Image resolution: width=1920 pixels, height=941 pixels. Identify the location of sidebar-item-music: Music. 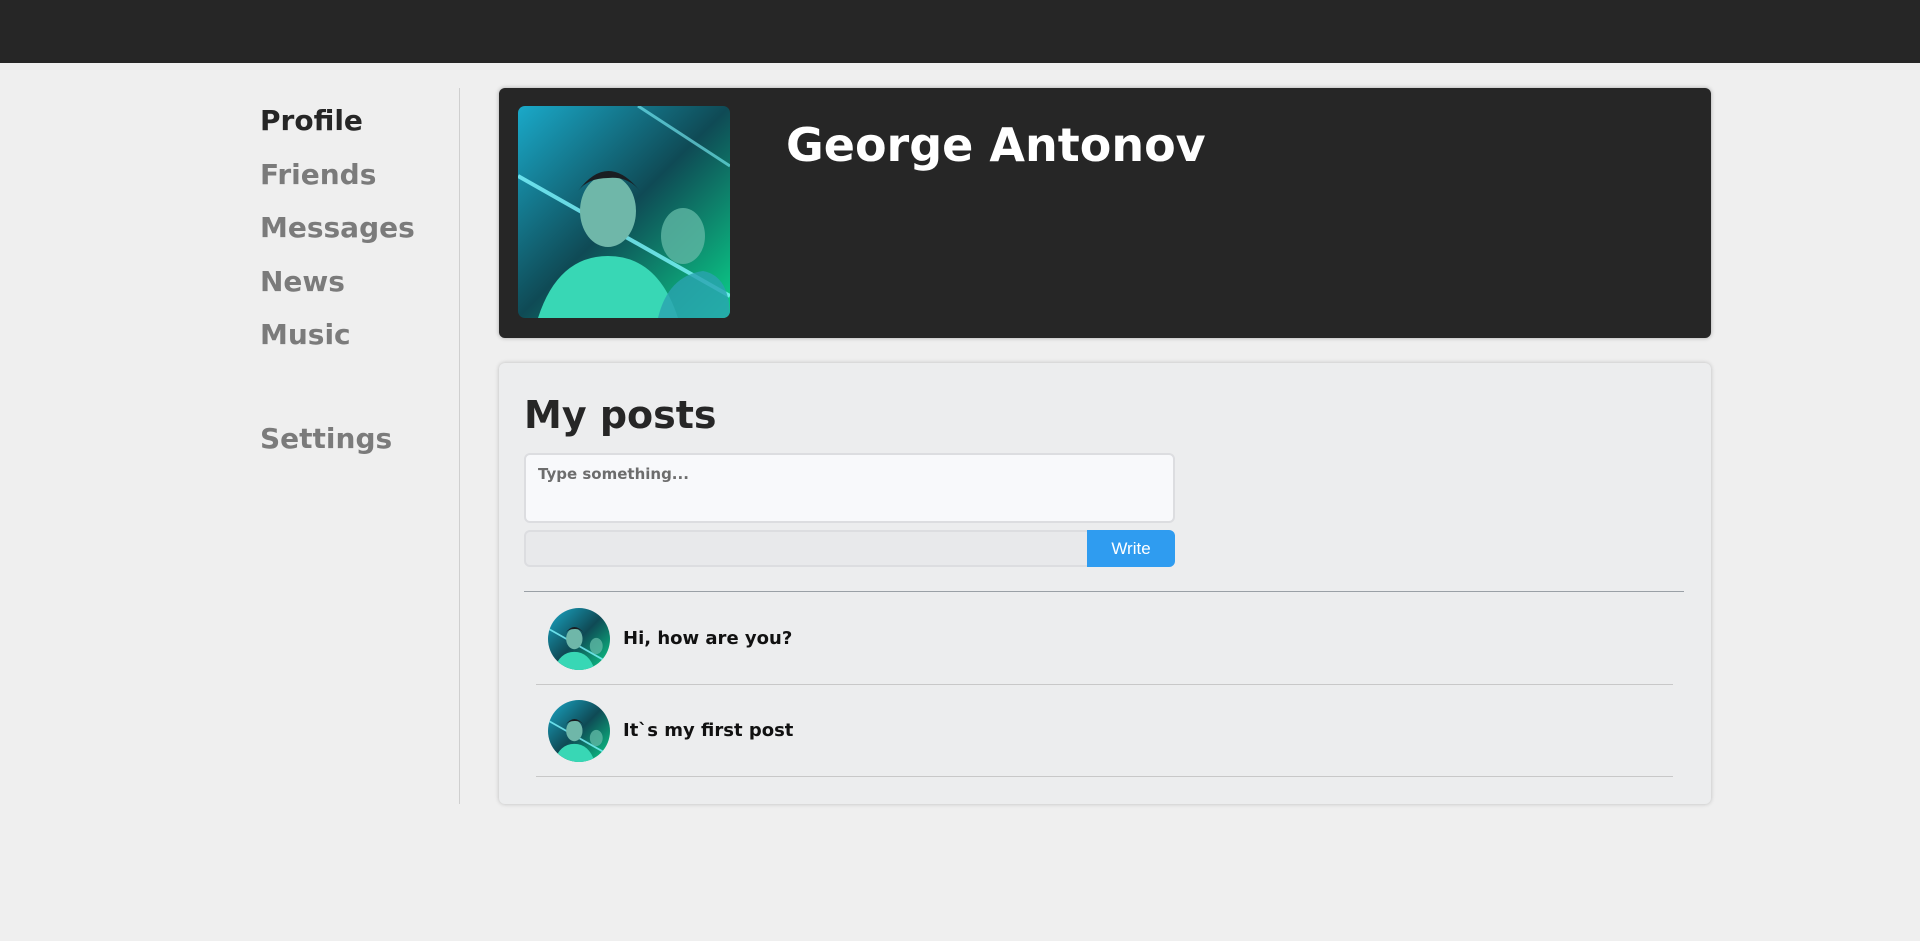
(305, 334).